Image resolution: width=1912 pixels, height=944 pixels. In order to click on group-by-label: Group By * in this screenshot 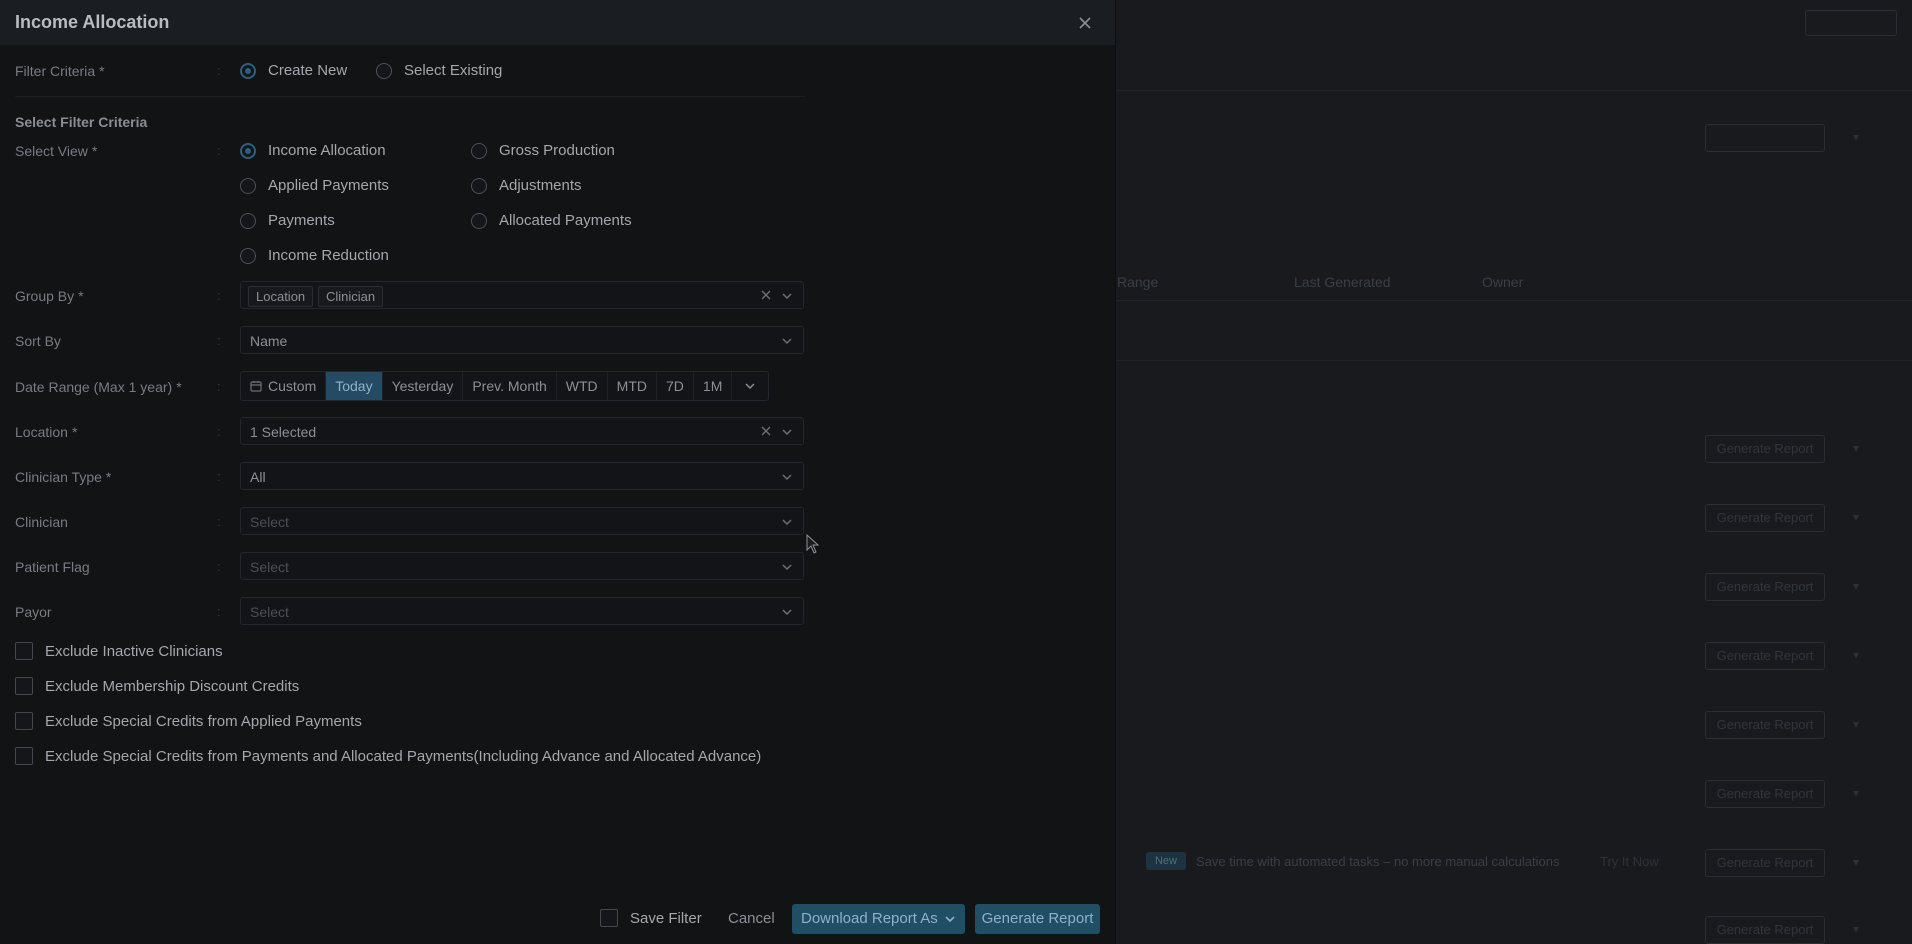, I will do `click(49, 296)`.